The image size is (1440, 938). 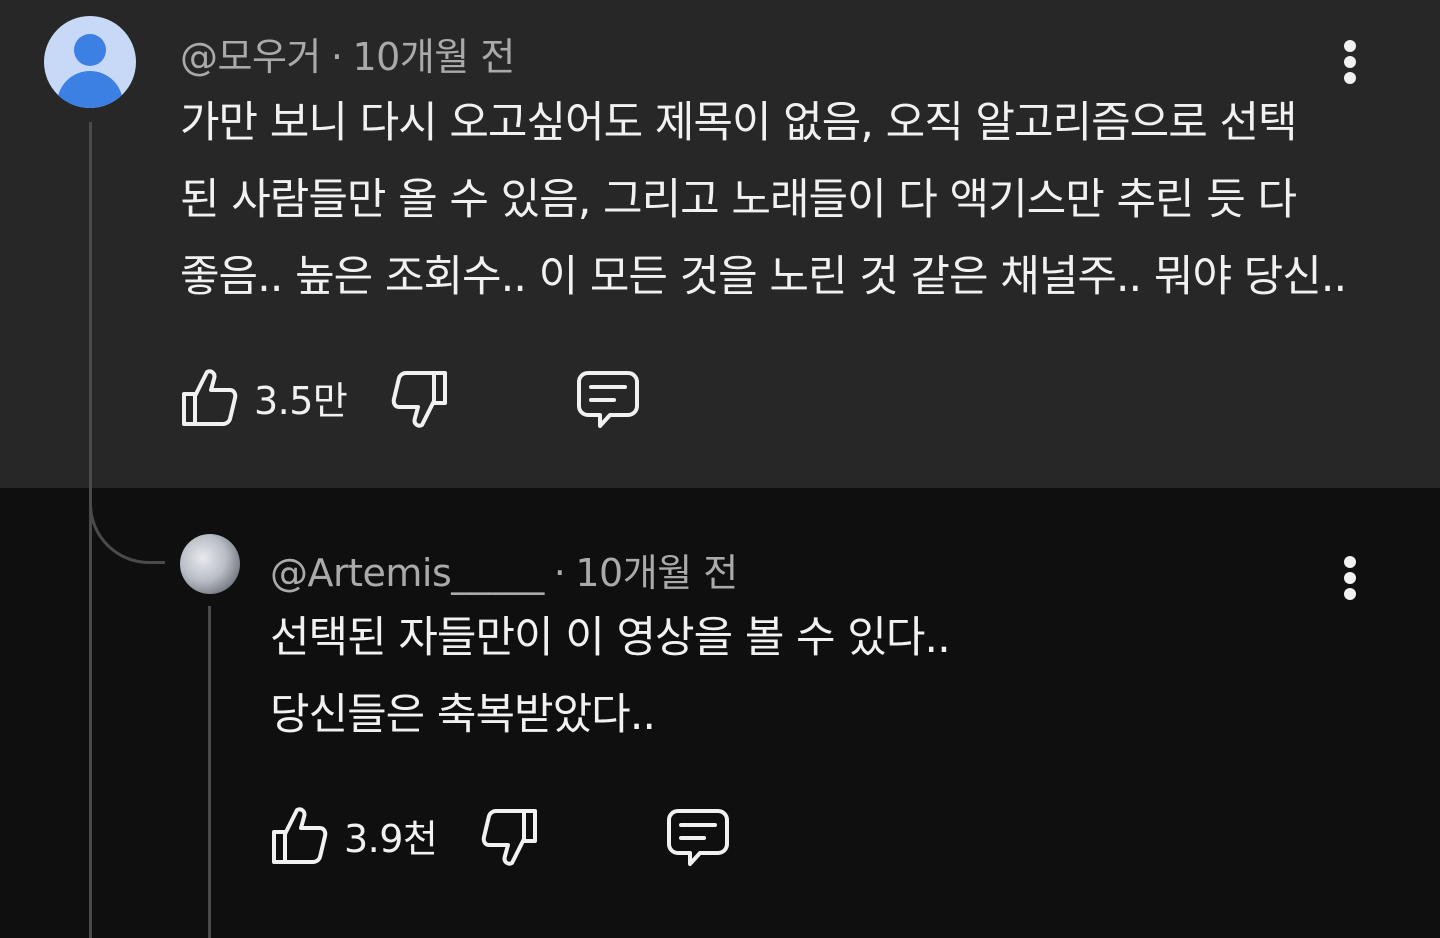 What do you see at coordinates (407, 573) in the screenshot?
I see `comment-author: @Artemis_____` at bounding box center [407, 573].